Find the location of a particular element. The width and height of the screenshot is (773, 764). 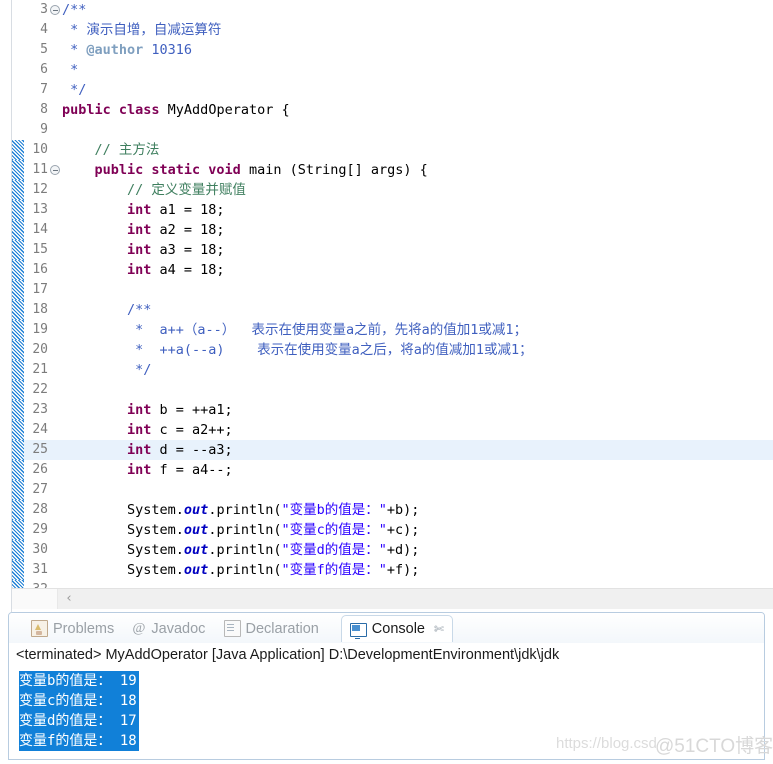

code-line: 32 is located at coordinates (392, 584).